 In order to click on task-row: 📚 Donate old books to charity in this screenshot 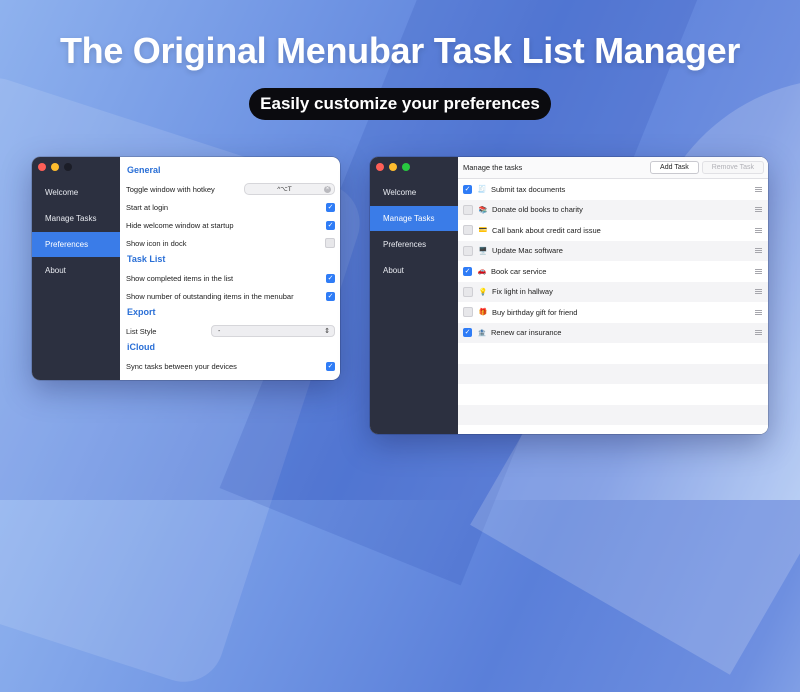, I will do `click(613, 209)`.